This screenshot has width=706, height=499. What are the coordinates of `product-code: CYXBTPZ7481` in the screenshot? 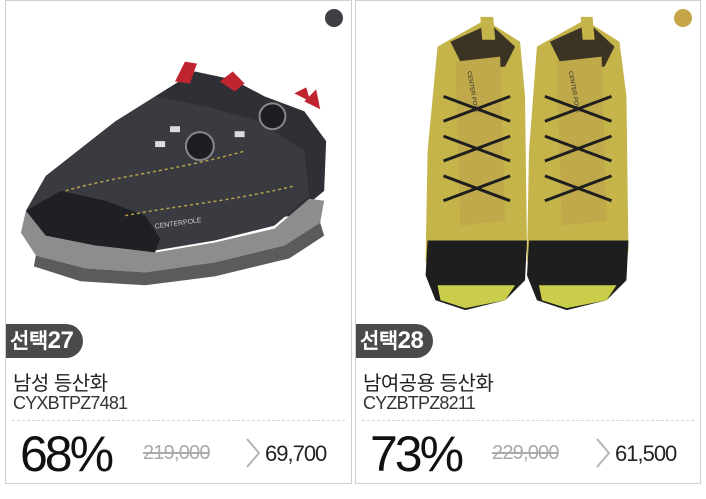 It's located at (70, 403).